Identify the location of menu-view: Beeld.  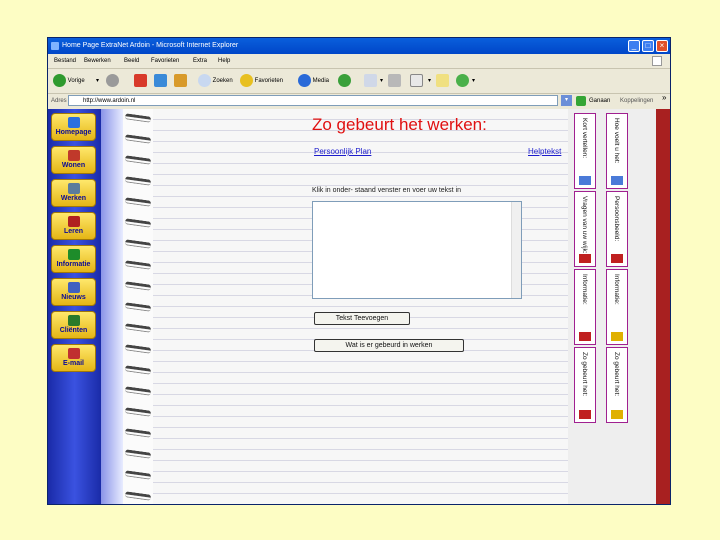
(131, 61).